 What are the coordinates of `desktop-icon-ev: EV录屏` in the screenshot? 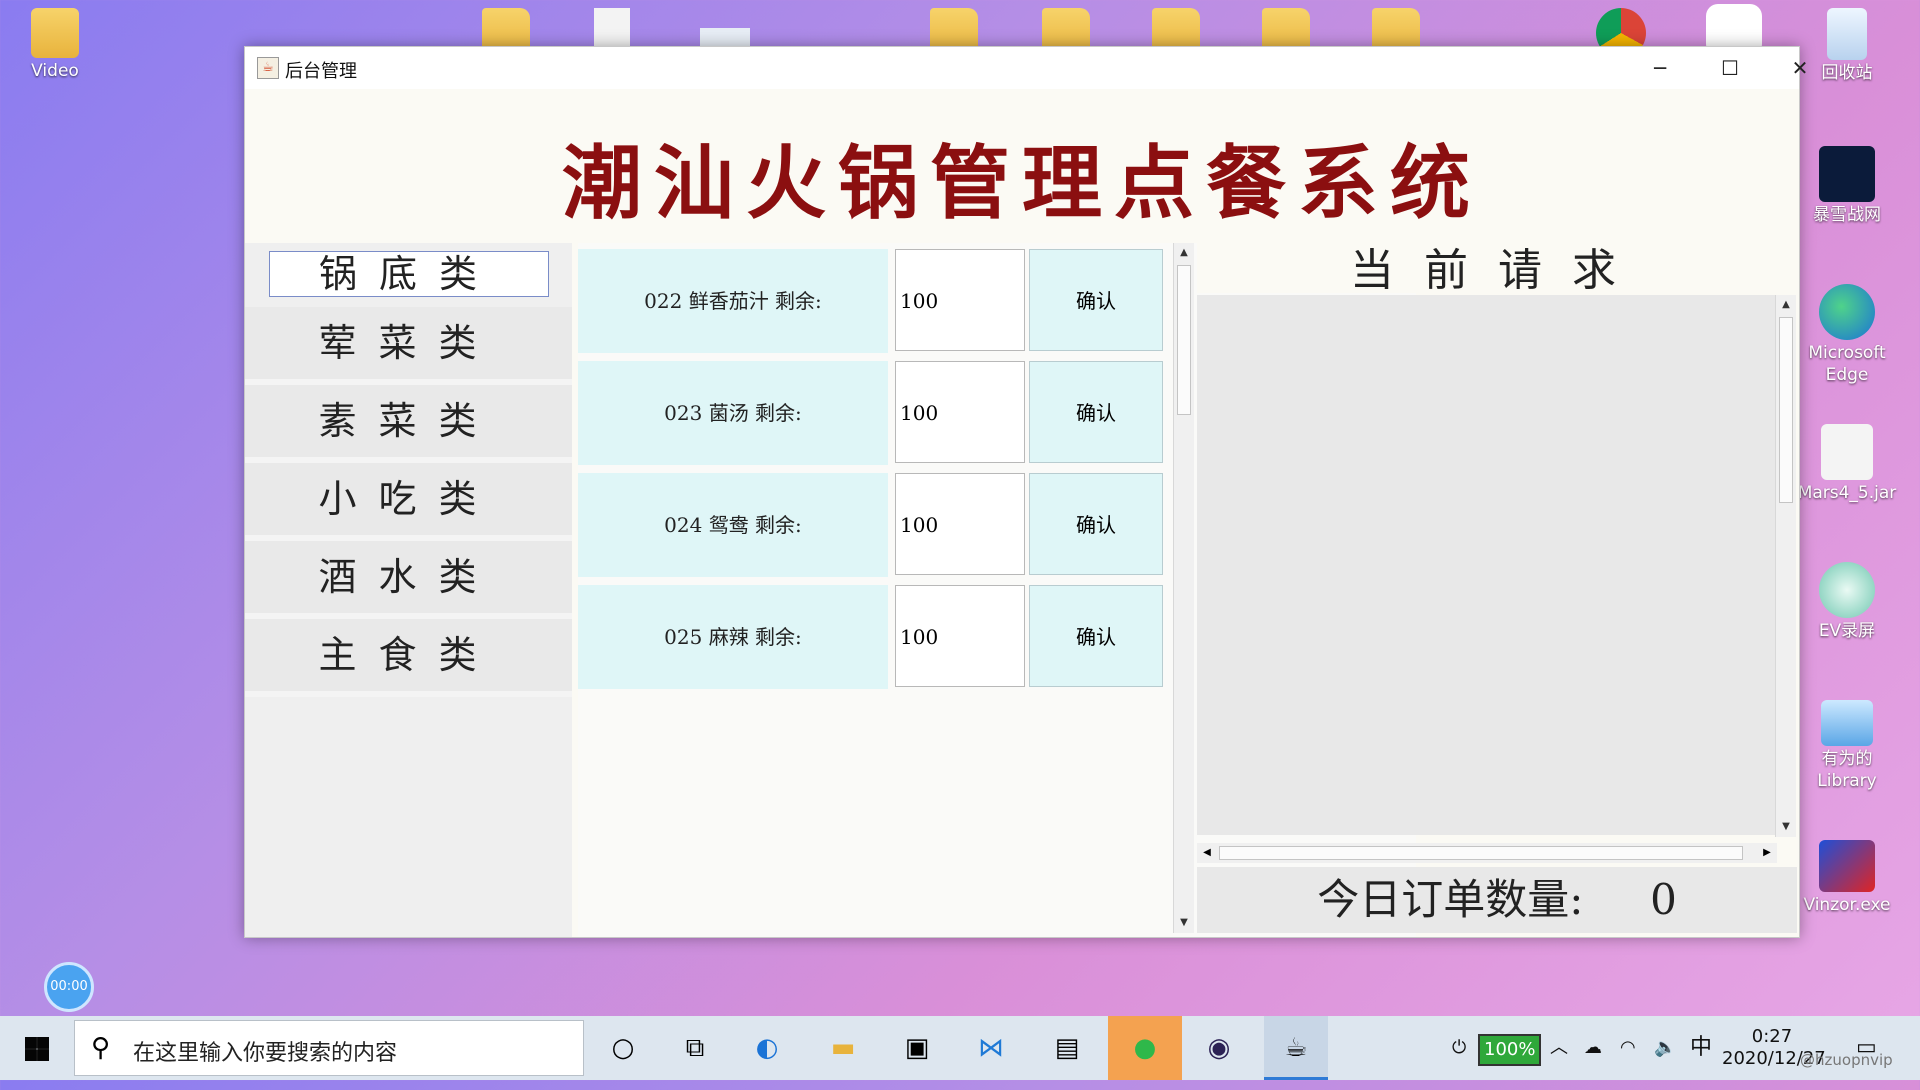 It's located at (1847, 602).